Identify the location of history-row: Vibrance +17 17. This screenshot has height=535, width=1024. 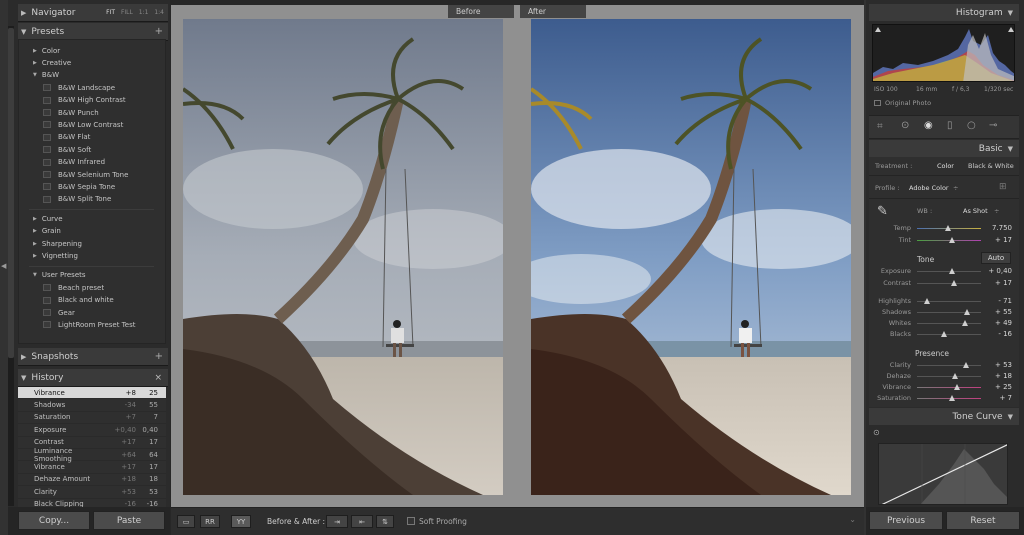
(92, 467).